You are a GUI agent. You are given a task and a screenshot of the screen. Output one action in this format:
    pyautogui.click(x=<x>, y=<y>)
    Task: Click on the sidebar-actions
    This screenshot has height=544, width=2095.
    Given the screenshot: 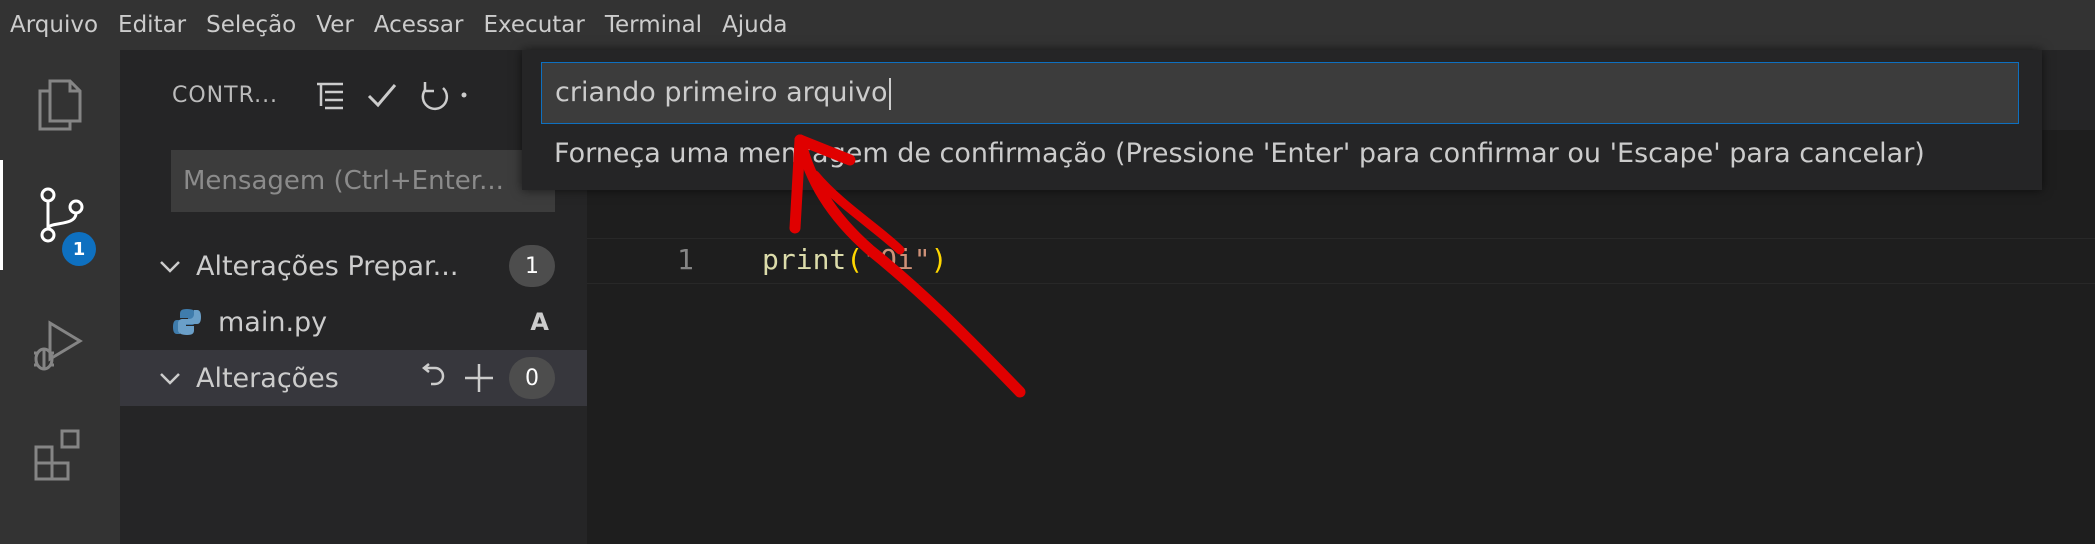 What is the action you would take?
    pyautogui.click(x=392, y=95)
    